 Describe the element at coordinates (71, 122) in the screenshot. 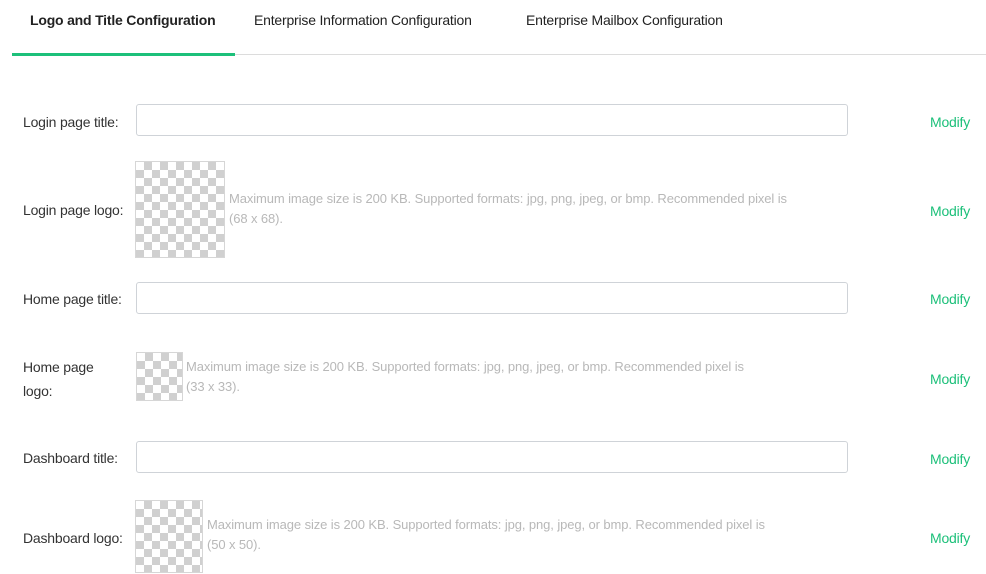

I see `login-page-title-label: Login page title:` at that location.